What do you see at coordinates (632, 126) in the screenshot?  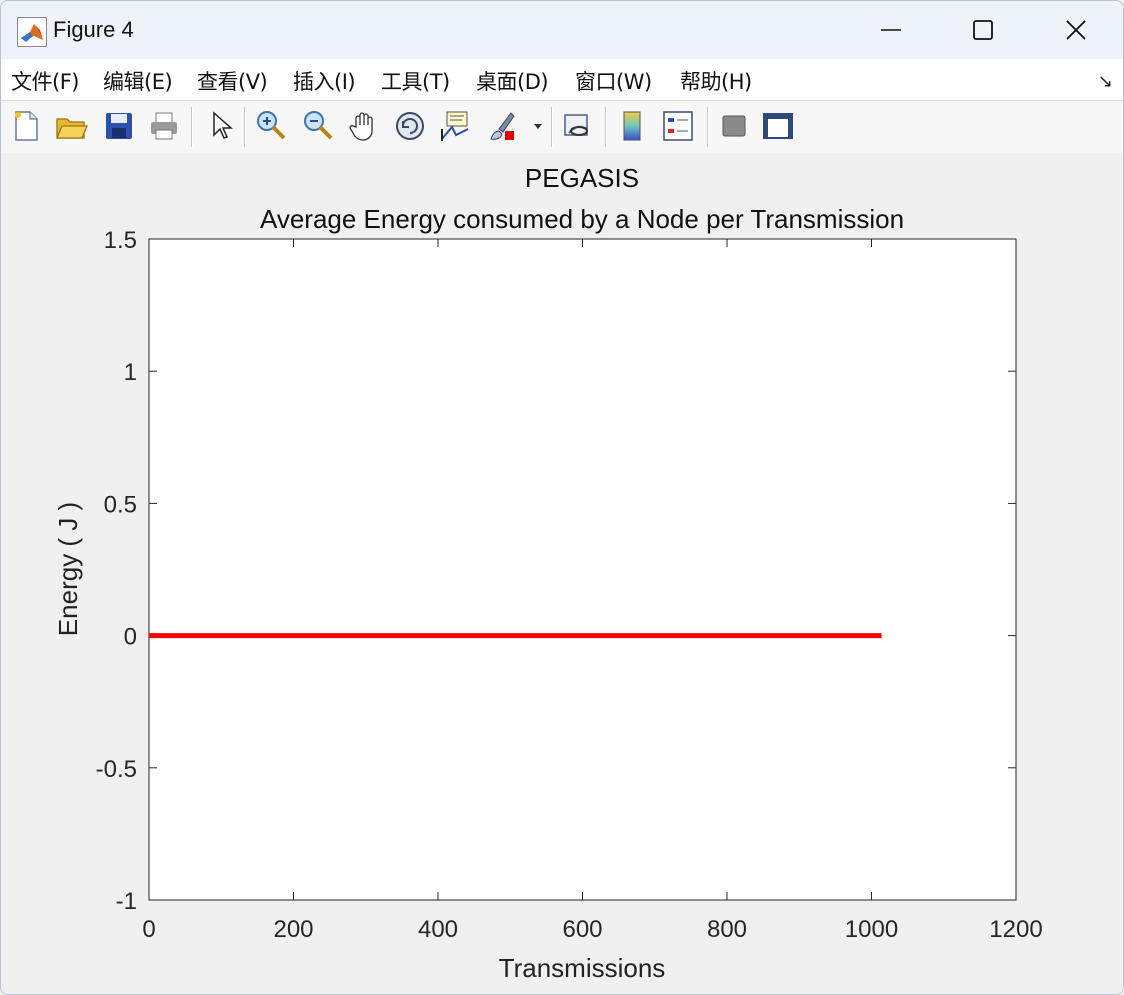 I see `colorbar-icon` at bounding box center [632, 126].